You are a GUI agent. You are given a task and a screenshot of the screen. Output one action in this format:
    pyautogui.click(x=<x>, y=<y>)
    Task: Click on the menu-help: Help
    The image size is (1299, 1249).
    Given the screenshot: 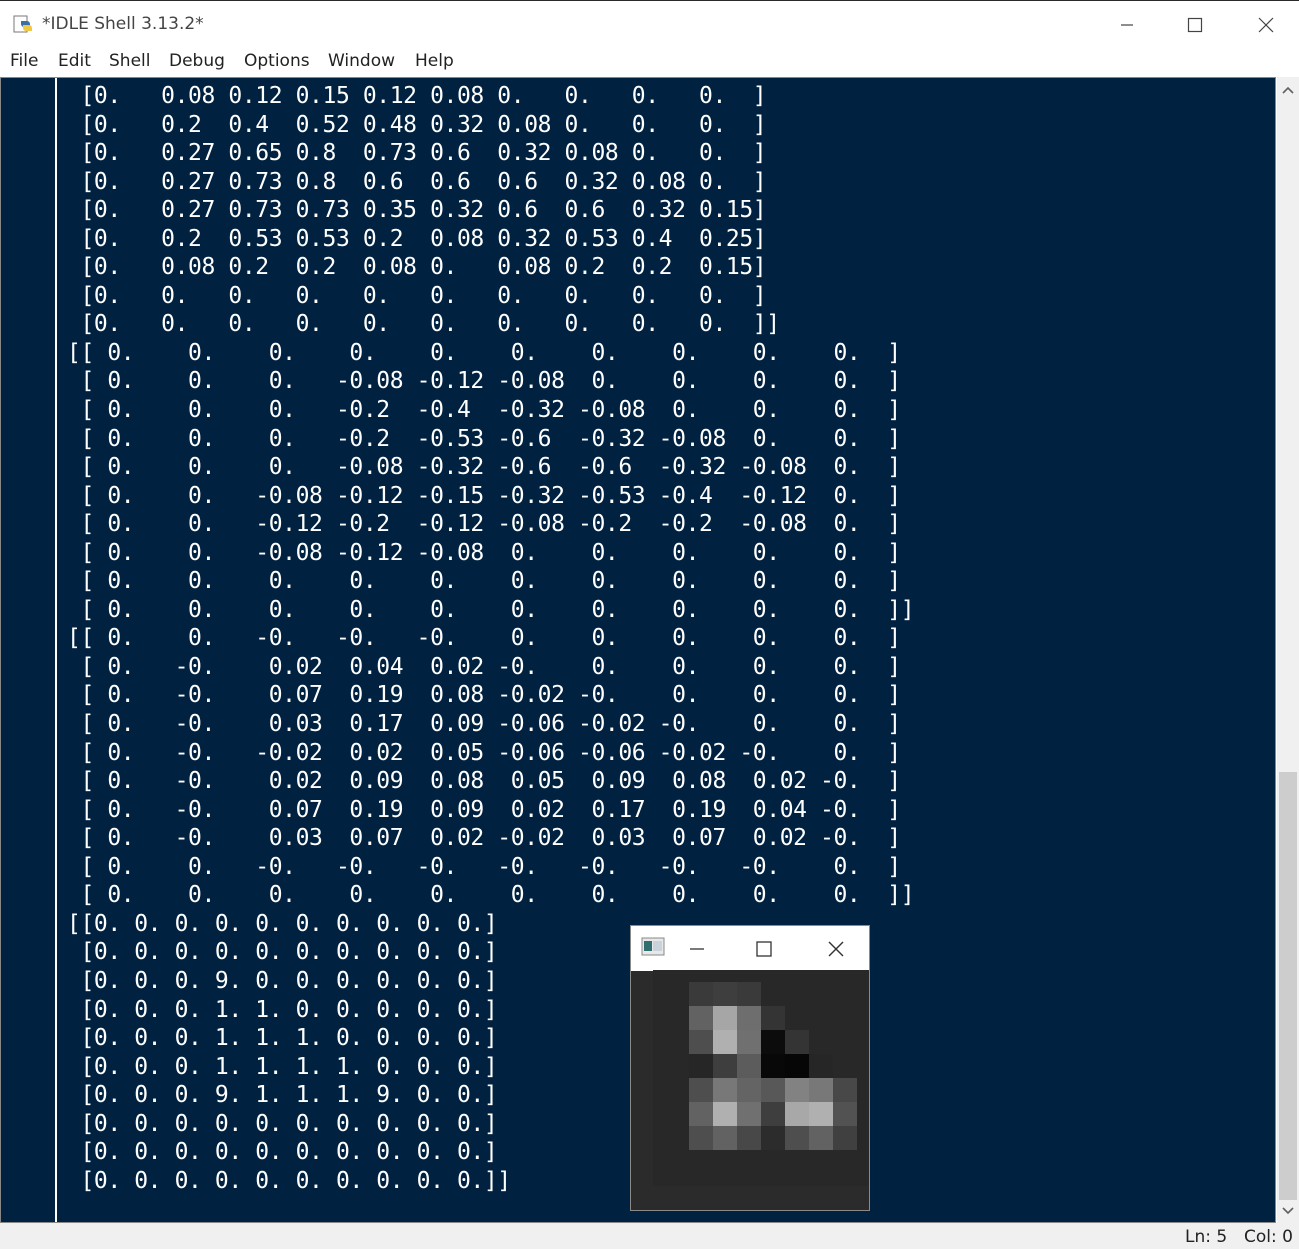 What is the action you would take?
    pyautogui.click(x=434, y=61)
    